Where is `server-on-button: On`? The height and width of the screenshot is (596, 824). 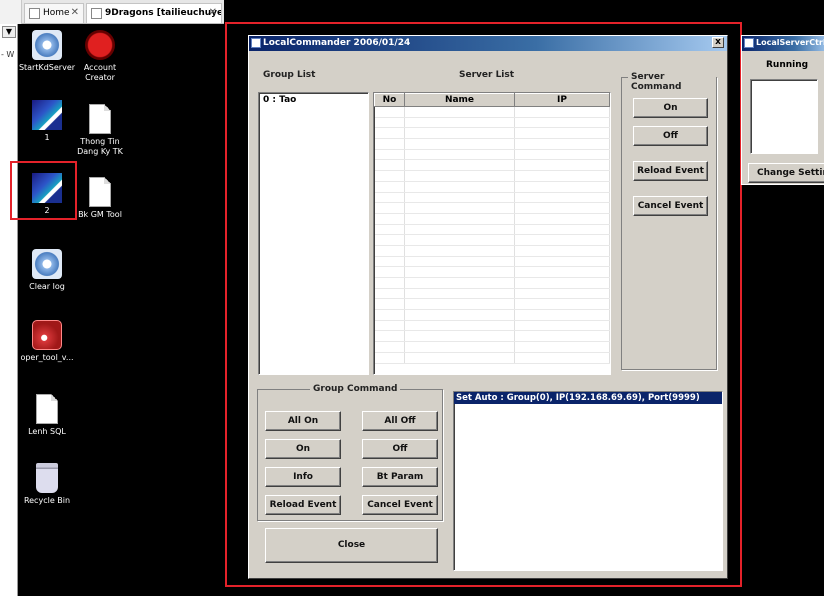
server-on-button: On is located at coordinates (670, 108).